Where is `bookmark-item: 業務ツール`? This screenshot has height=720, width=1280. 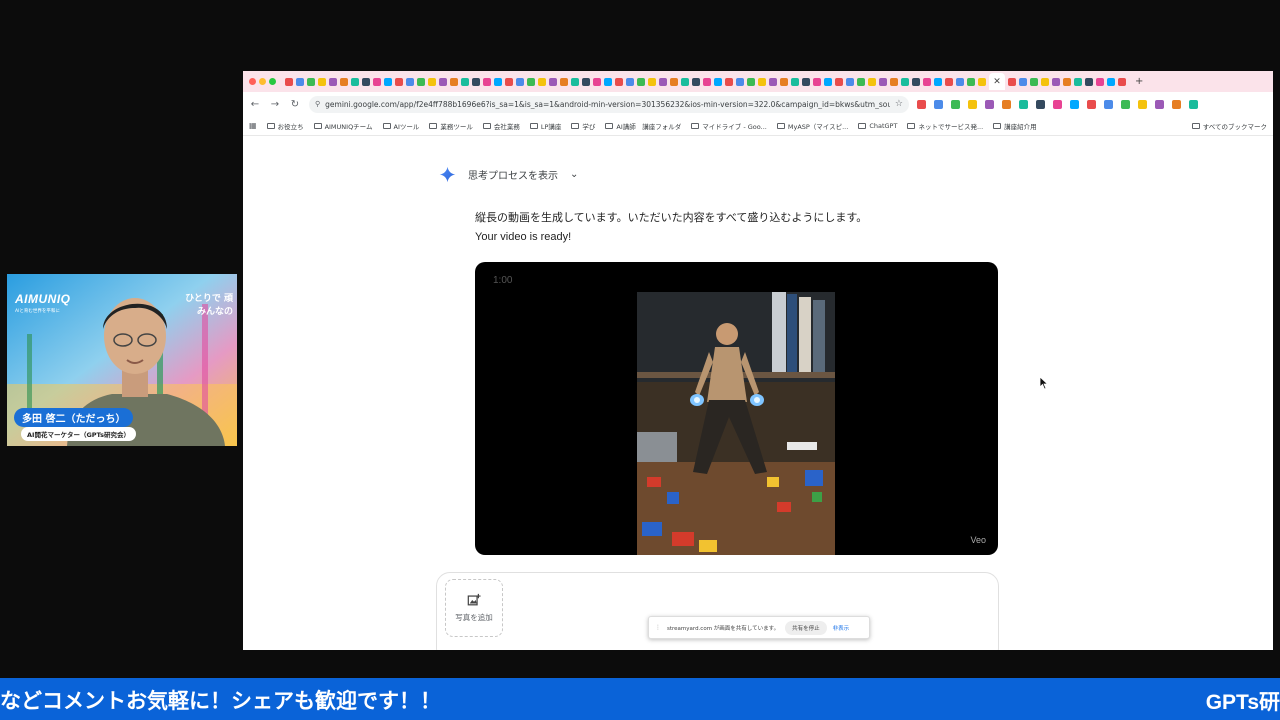
bookmark-item: 業務ツール is located at coordinates (451, 126).